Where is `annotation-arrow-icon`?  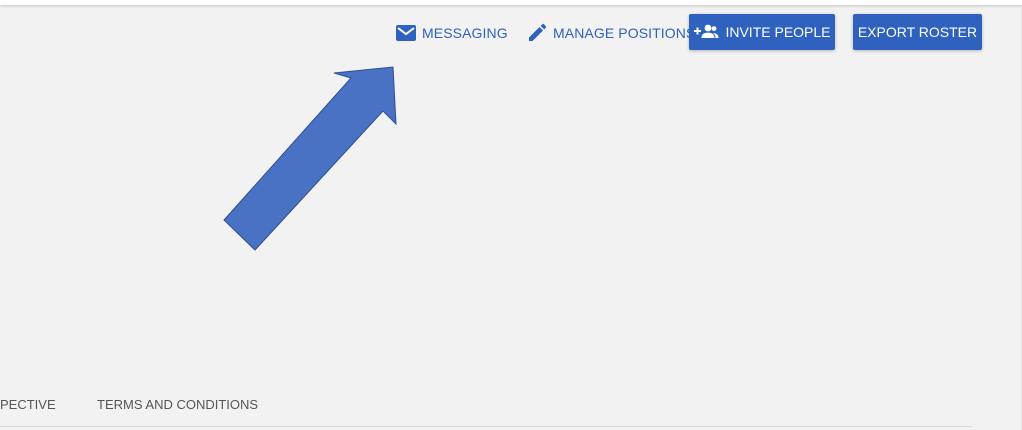
annotation-arrow-icon is located at coordinates (310, 158).